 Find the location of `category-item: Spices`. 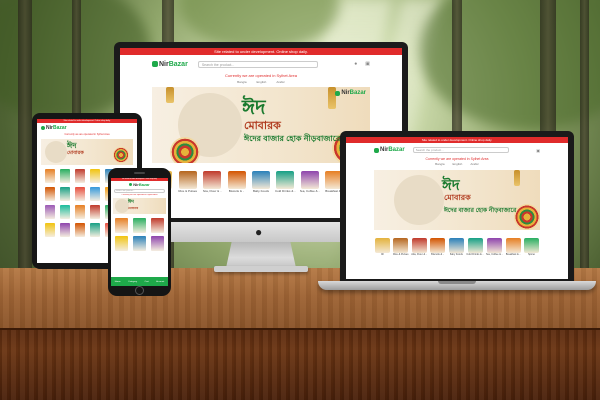

category-item: Spices is located at coordinates (531, 247).